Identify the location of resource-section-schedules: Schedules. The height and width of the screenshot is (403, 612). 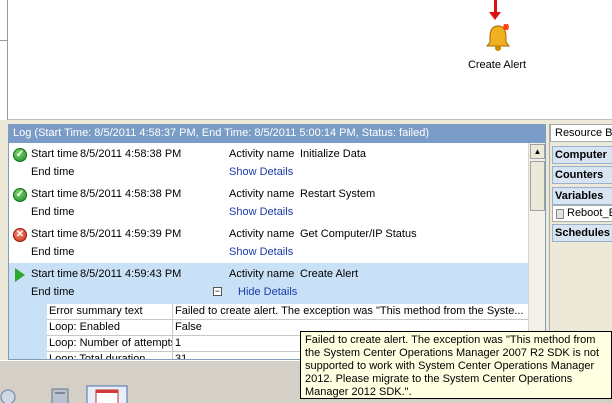
(582, 233).